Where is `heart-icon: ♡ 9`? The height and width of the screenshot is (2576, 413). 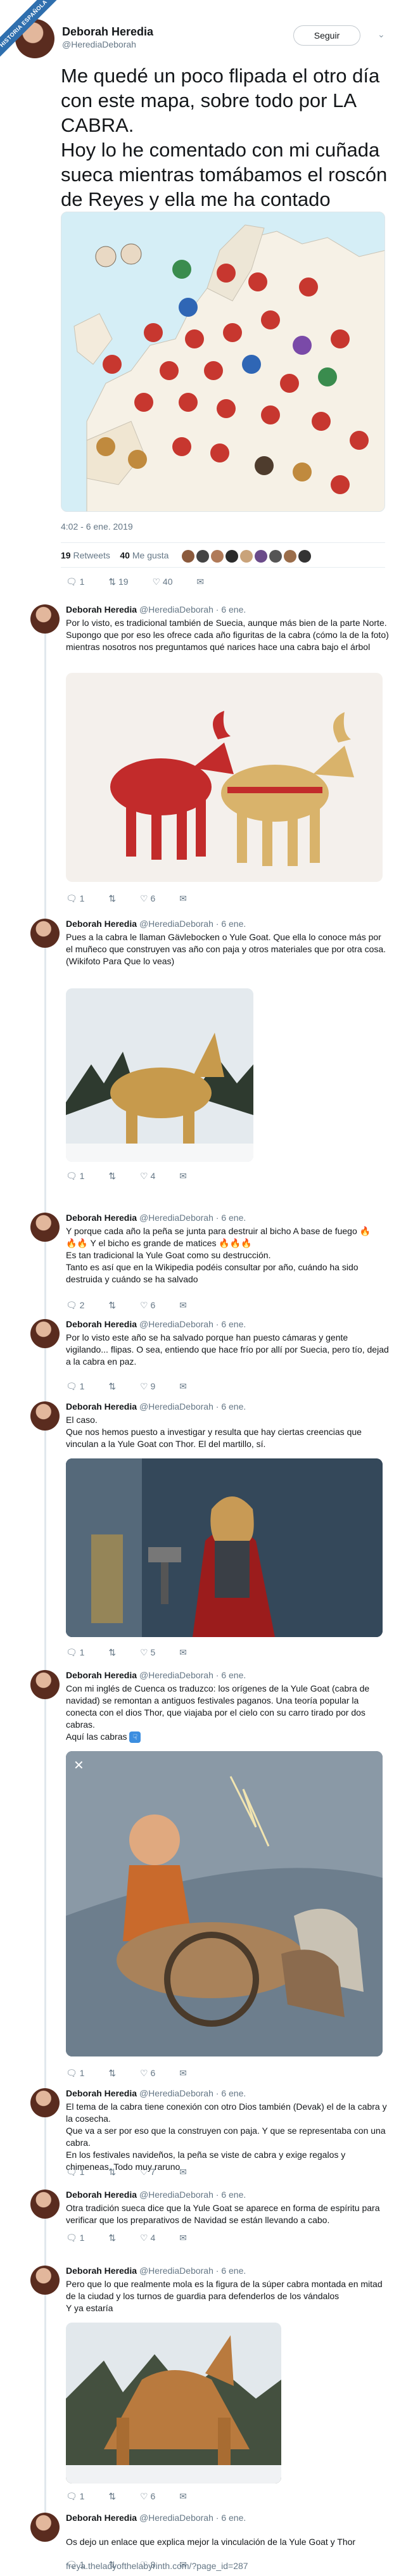
heart-icon: ♡ 9 is located at coordinates (147, 1387).